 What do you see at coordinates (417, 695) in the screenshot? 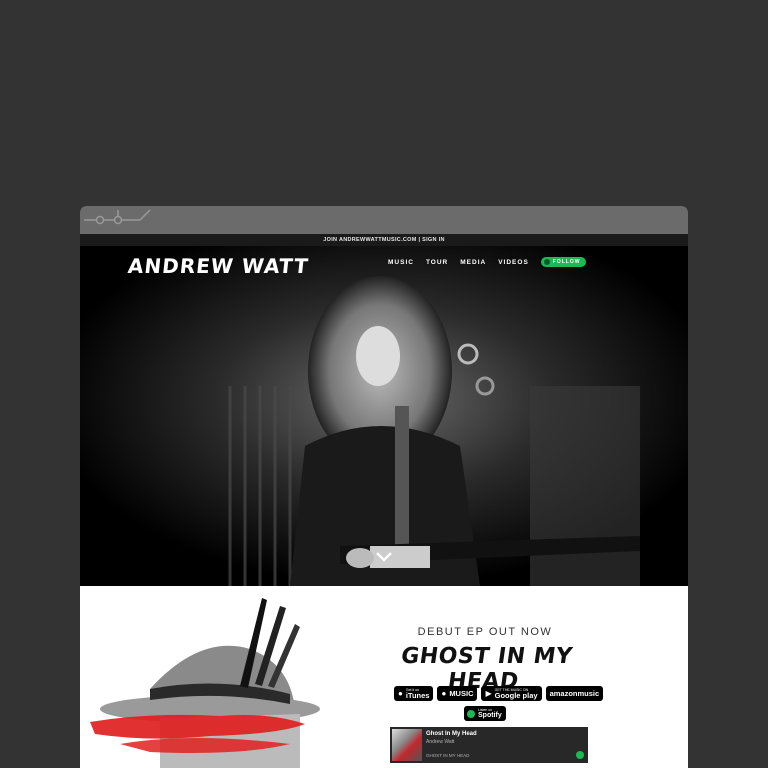
I see `itunes-label: iTunes` at bounding box center [417, 695].